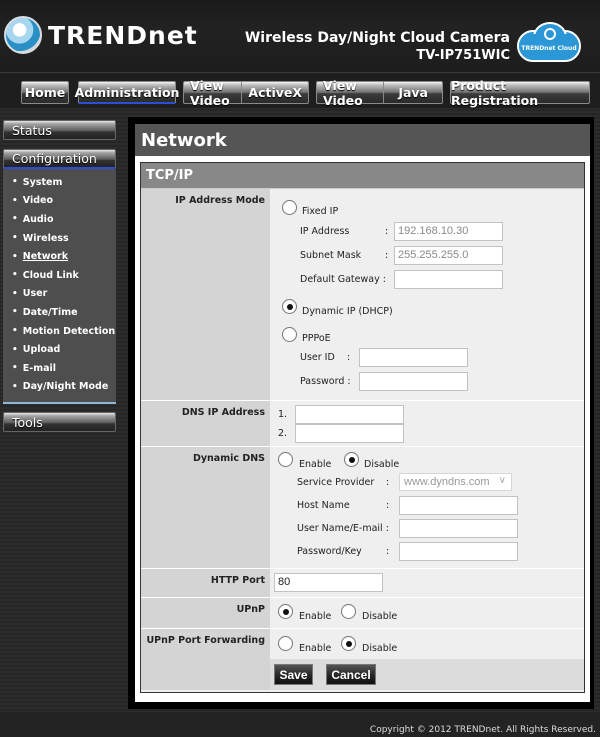 The image size is (600, 737). Describe the element at coordinates (59, 312) in the screenshot. I see `sidebar-item-date-time: • Date/Time` at that location.